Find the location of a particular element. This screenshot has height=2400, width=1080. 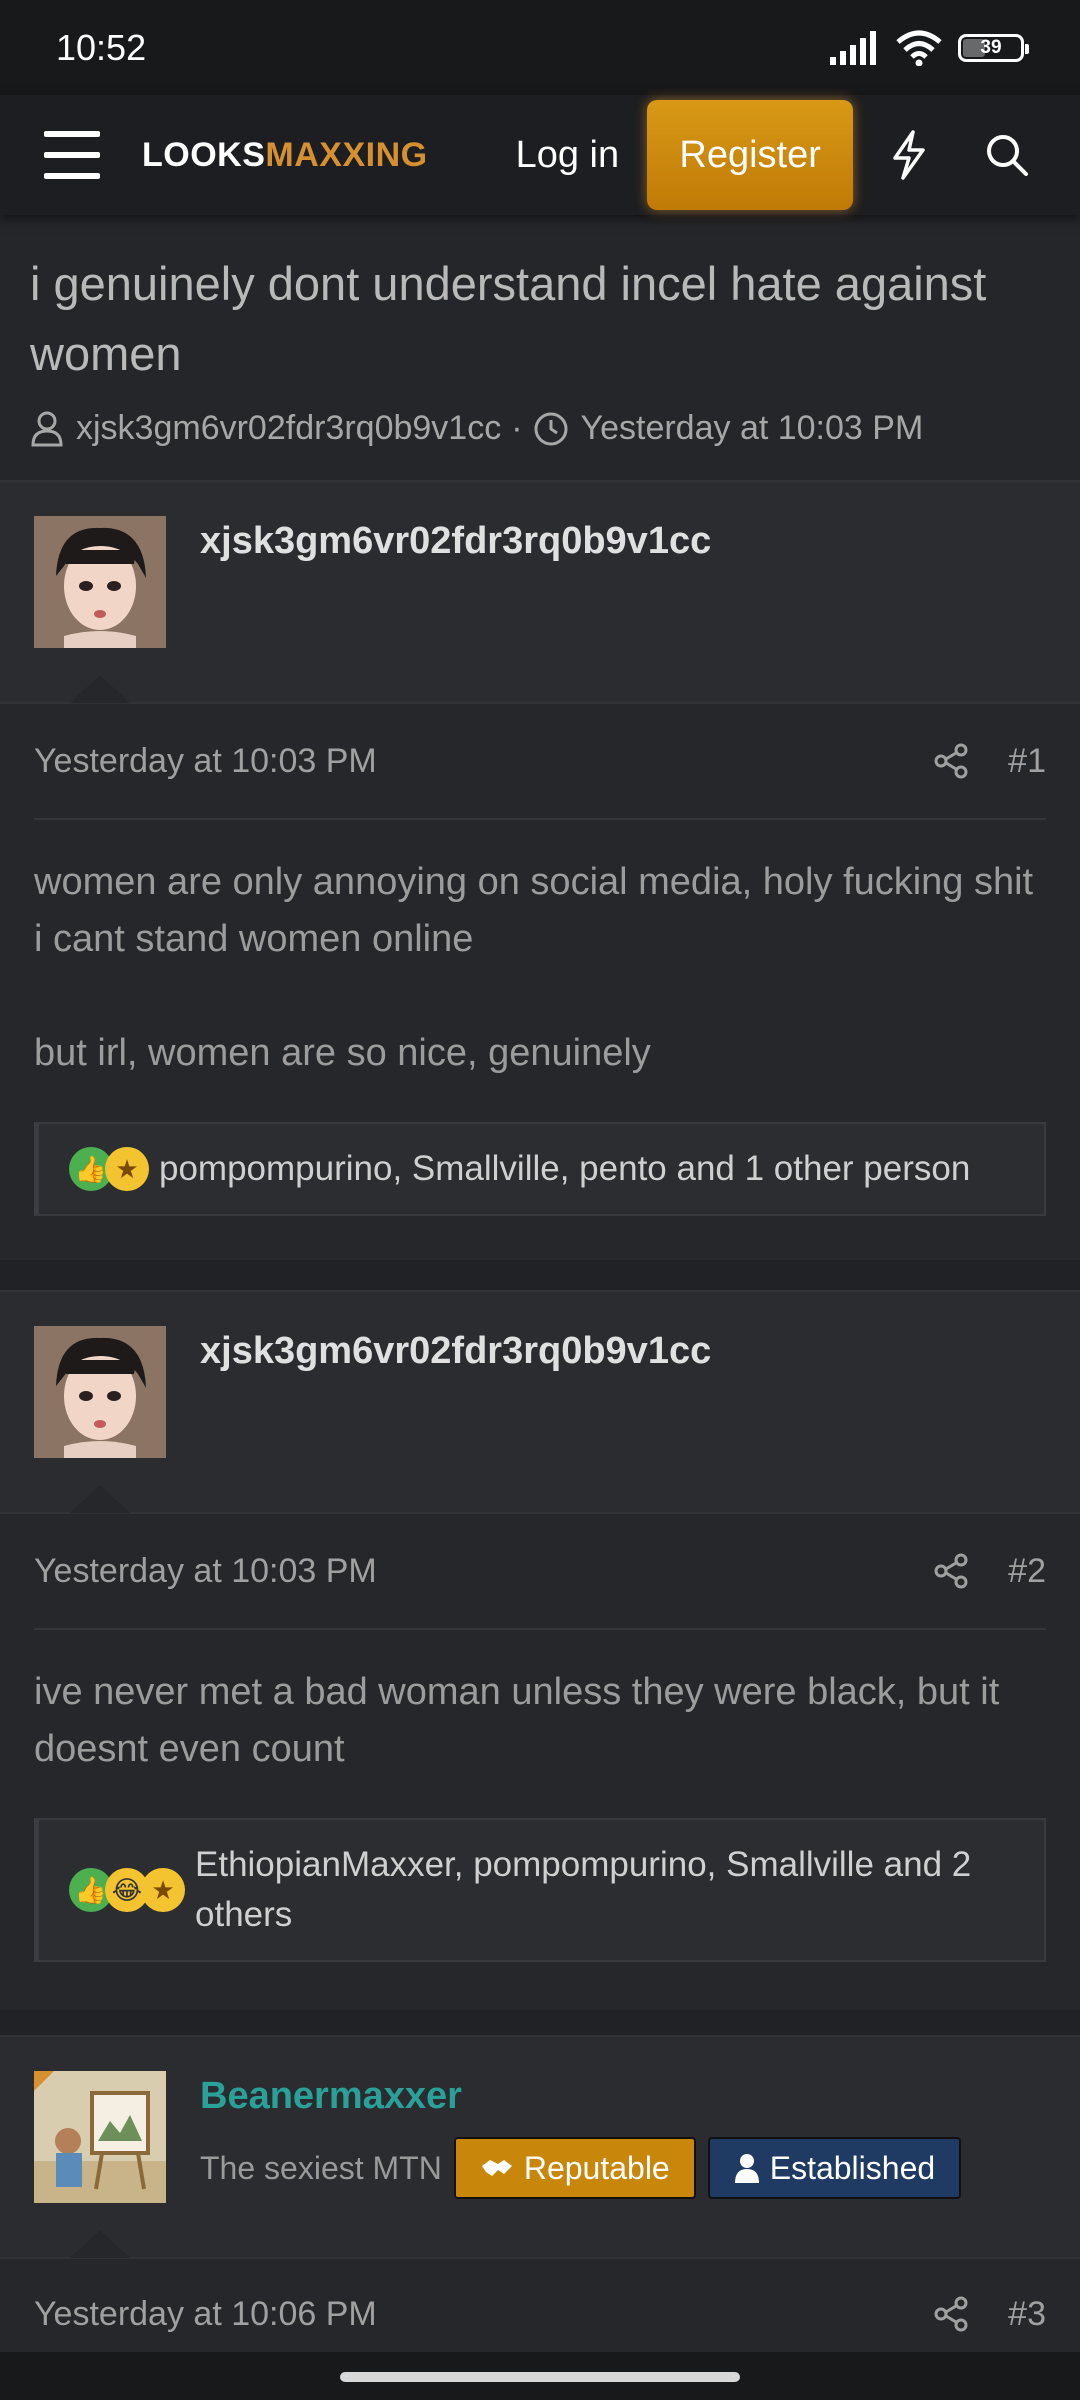

battery-icon: 39 is located at coordinates (993, 47).